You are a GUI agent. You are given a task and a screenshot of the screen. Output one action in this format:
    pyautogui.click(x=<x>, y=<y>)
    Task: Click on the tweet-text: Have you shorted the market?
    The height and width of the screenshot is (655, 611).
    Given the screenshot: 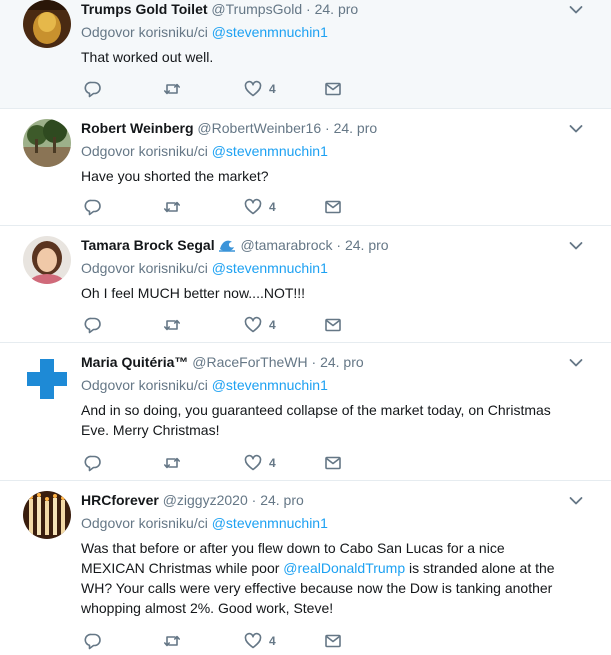 What is the action you would take?
    pyautogui.click(x=175, y=176)
    